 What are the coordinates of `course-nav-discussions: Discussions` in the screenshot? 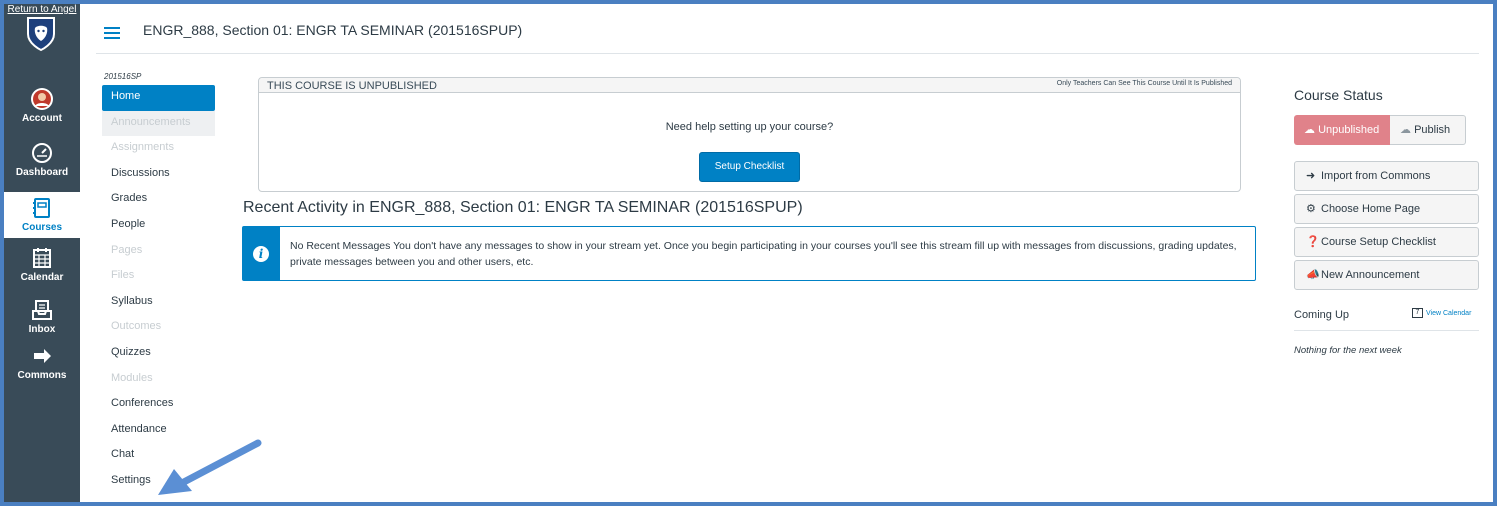 It's located at (158, 175).